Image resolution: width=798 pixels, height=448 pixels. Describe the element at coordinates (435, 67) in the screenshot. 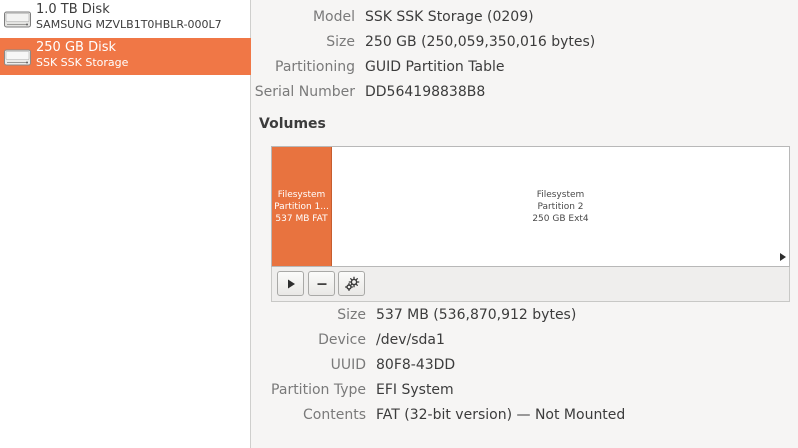

I see `partitioning-value: GUID Partition Table` at that location.